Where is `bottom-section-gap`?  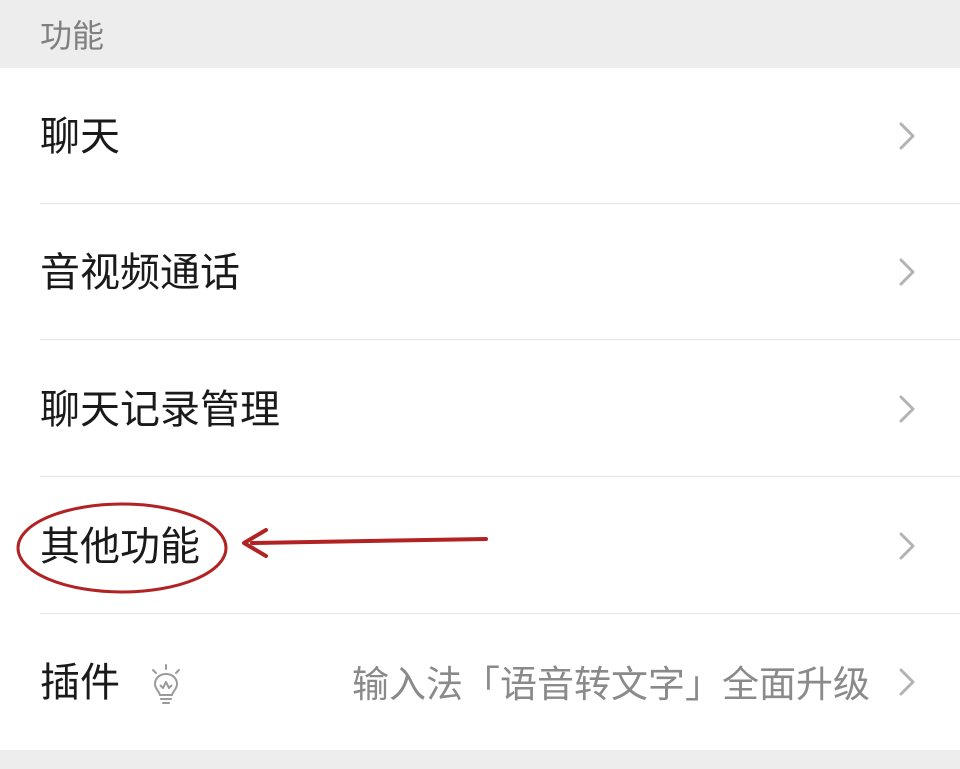 bottom-section-gap is located at coordinates (480, 759).